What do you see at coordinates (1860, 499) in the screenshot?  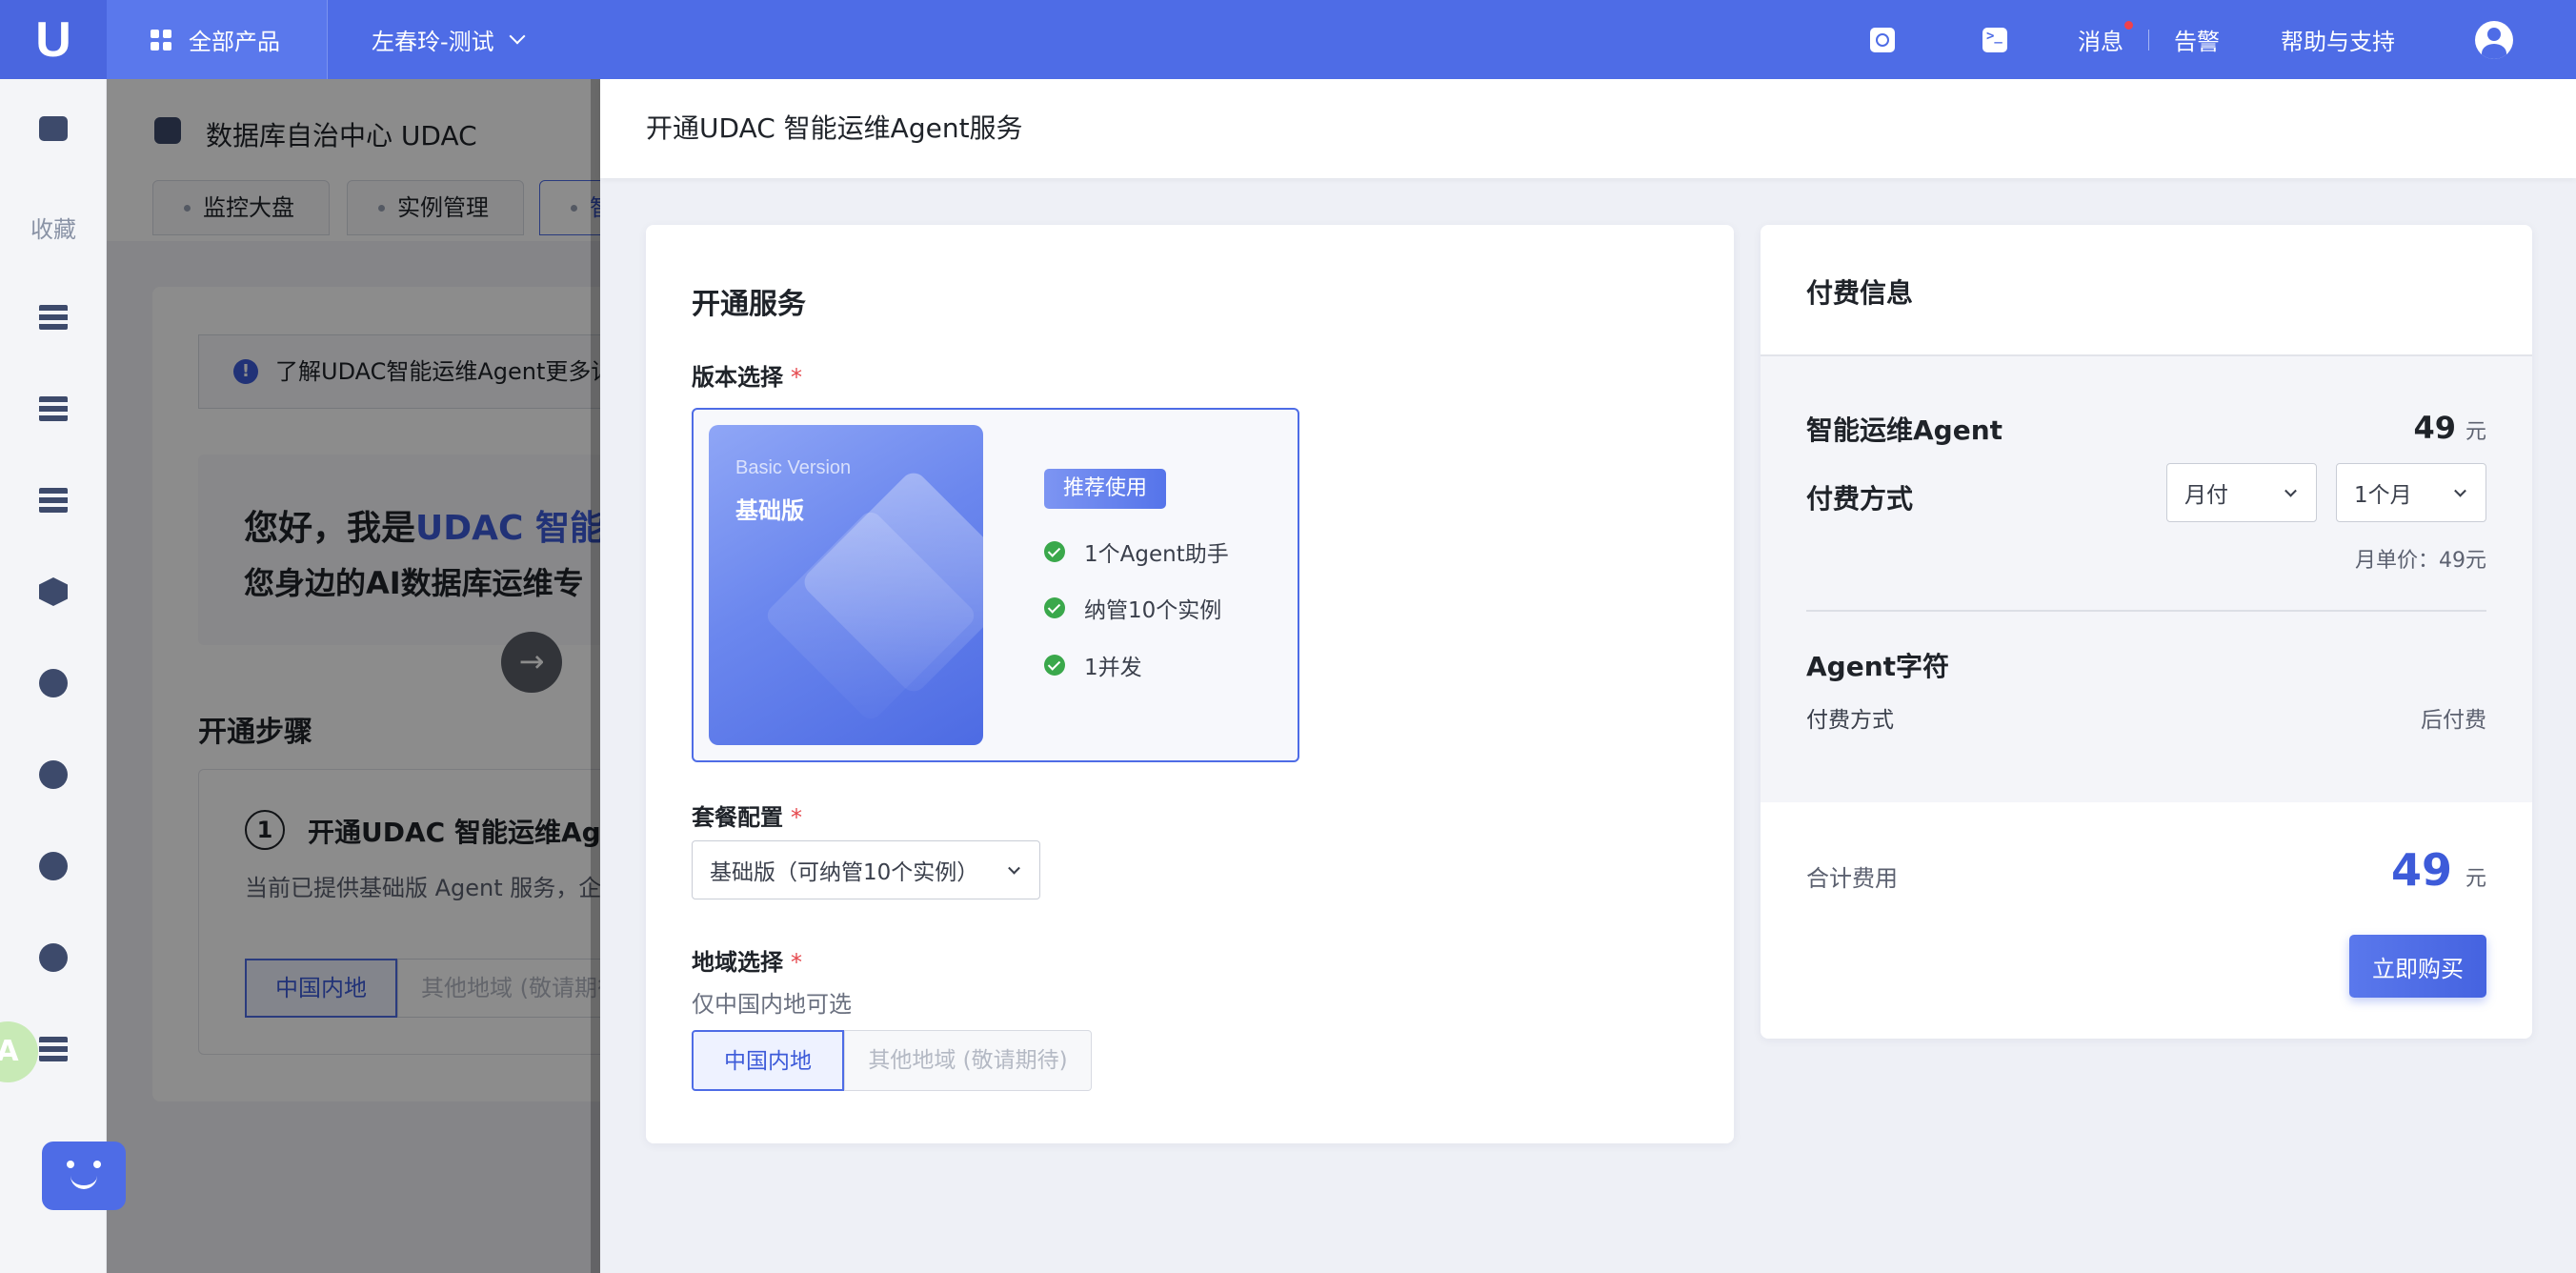 I see `pay-method-label: 付费方式` at bounding box center [1860, 499].